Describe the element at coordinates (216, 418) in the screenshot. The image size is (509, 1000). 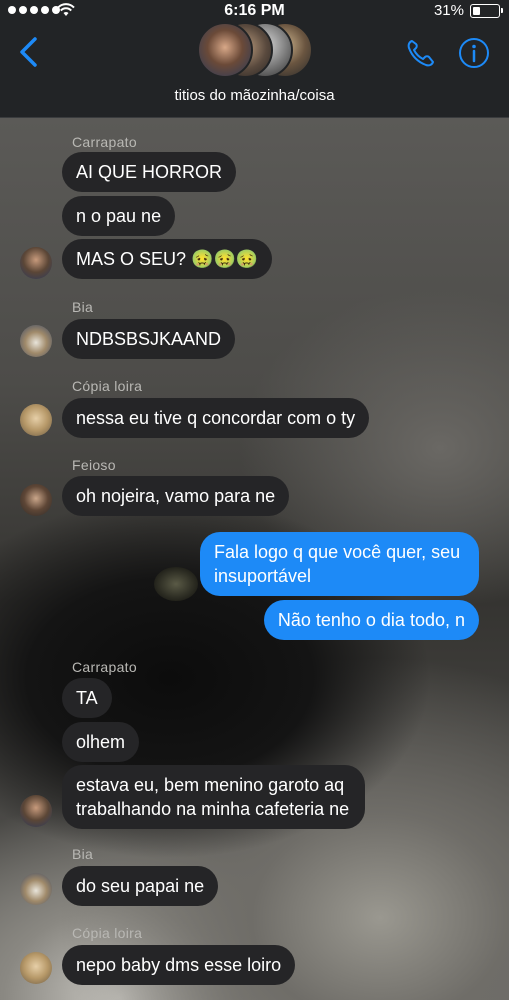
I see `incoming-message-bubble: nessa eu tive q concordar com o ty` at that location.